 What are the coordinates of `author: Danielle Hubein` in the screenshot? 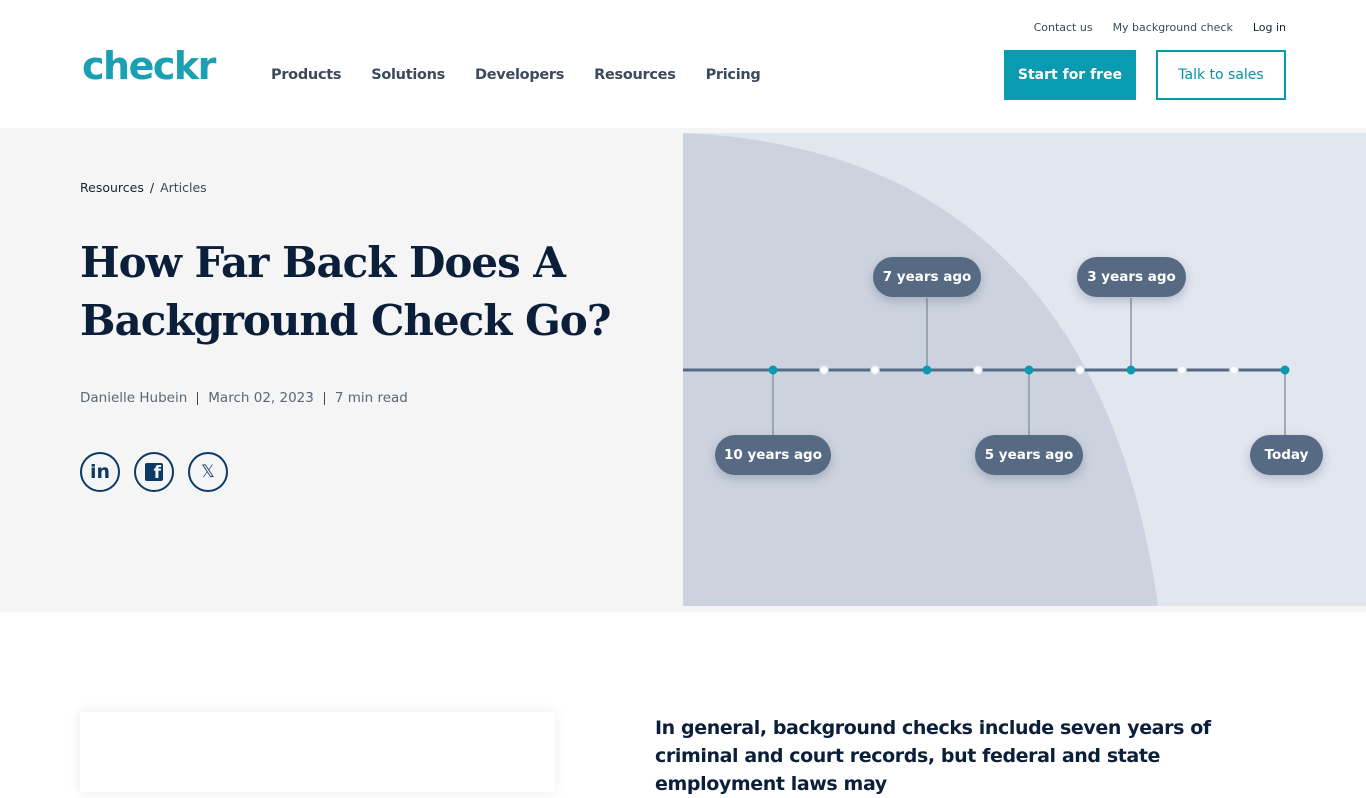 It's located at (134, 398).